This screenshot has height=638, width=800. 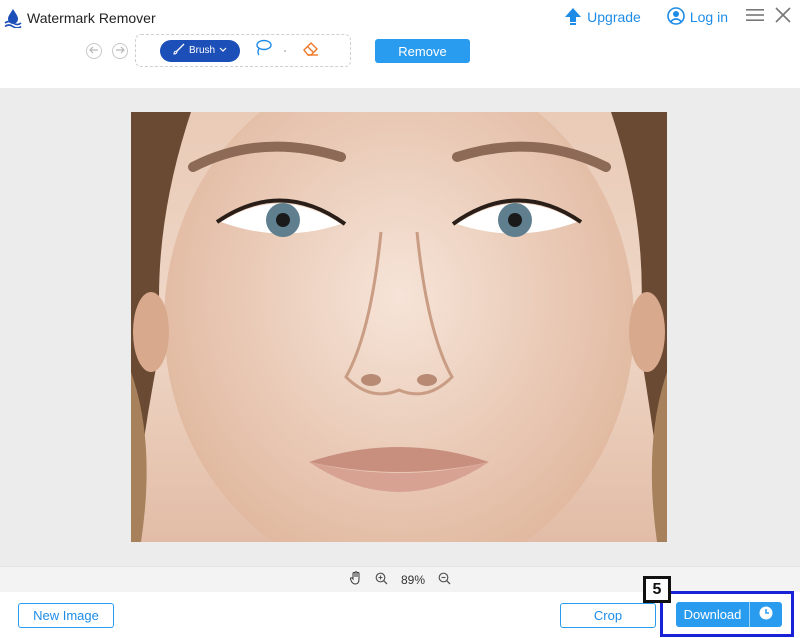 I want to click on hand-icon, so click(x=356, y=579).